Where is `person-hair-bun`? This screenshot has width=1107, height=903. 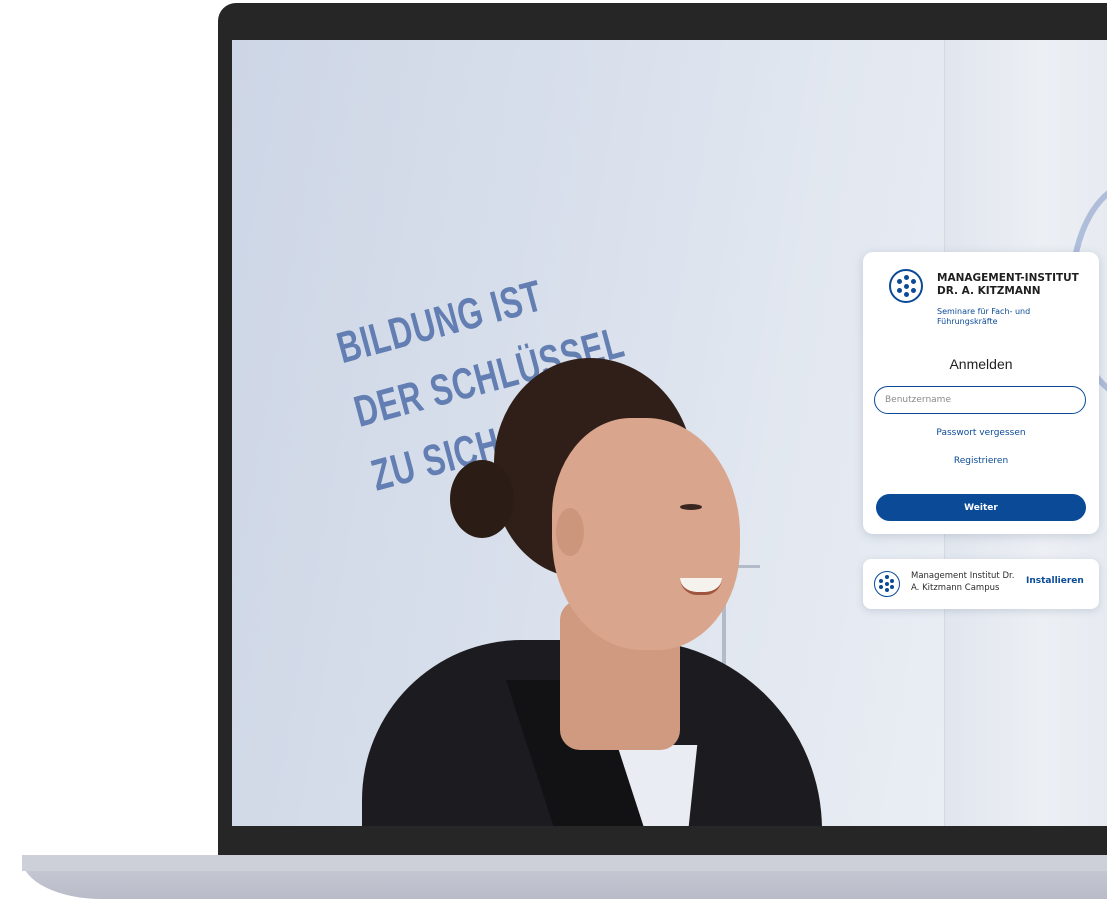 person-hair-bun is located at coordinates (482, 499).